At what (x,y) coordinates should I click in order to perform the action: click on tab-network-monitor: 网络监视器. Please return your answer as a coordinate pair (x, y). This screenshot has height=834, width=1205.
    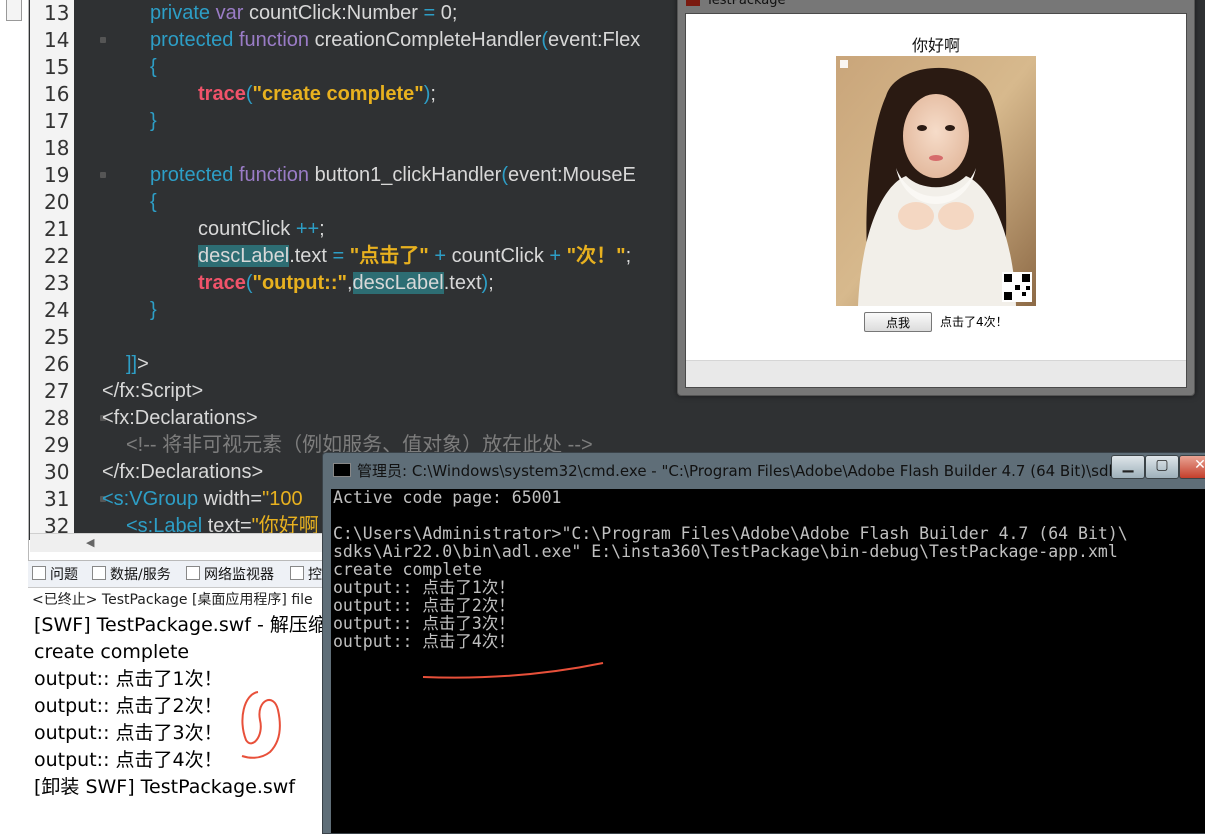
    Looking at the image, I should click on (230, 575).